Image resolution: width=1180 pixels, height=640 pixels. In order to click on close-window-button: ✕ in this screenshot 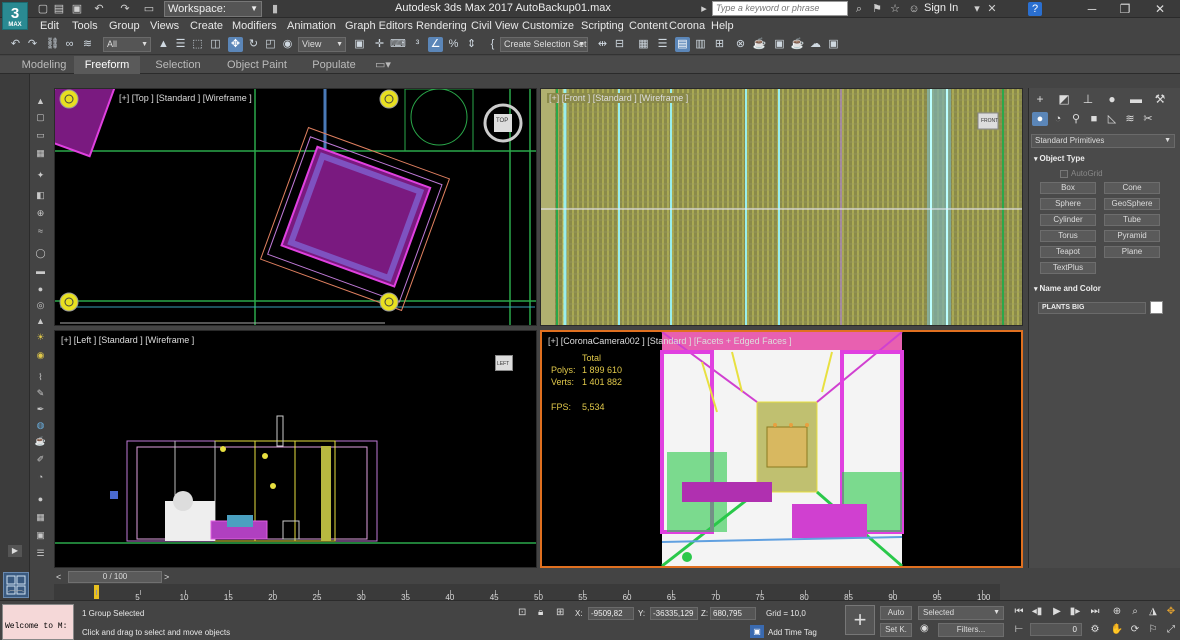, I will do `click(1160, 9)`.